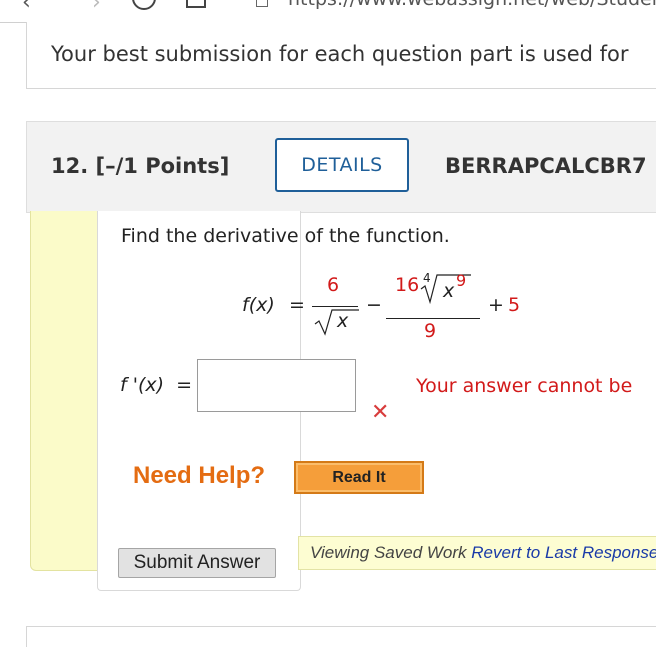  I want to click on incorrect-x-icon: ✕, so click(380, 412).